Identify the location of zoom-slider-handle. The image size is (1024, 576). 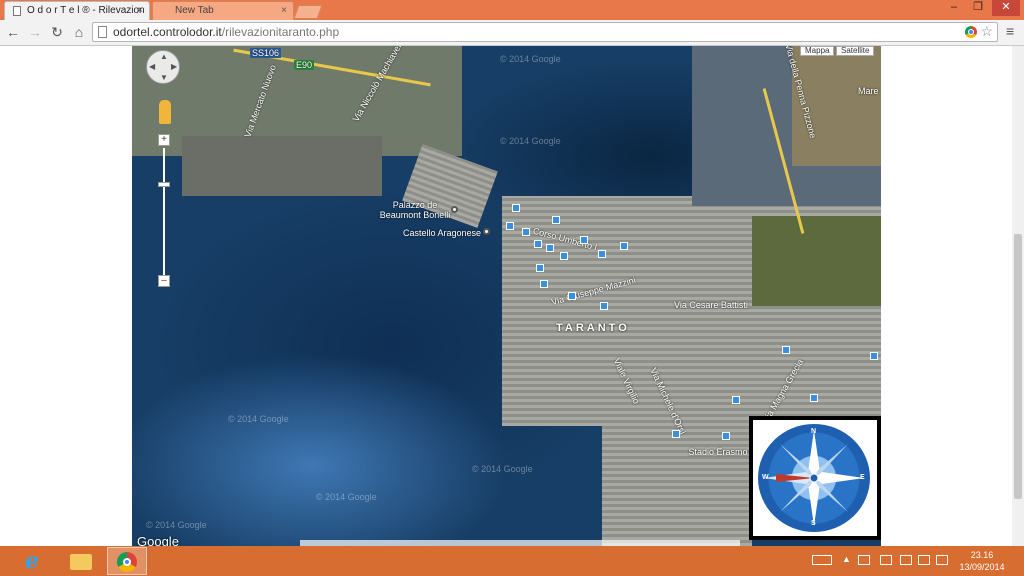
(164, 184).